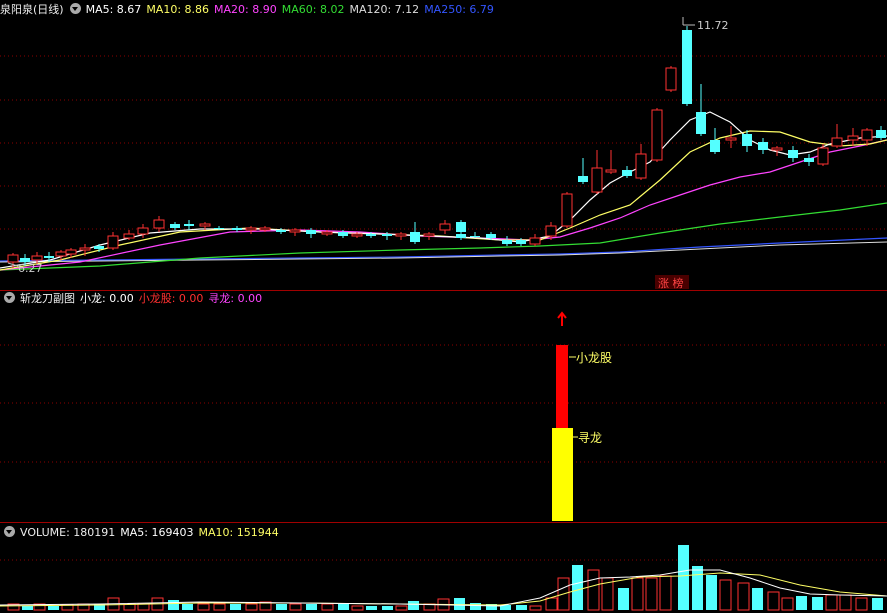  Describe the element at coordinates (459, 9) in the screenshot. I see `ma-value-5: MA250: 6.79` at that location.